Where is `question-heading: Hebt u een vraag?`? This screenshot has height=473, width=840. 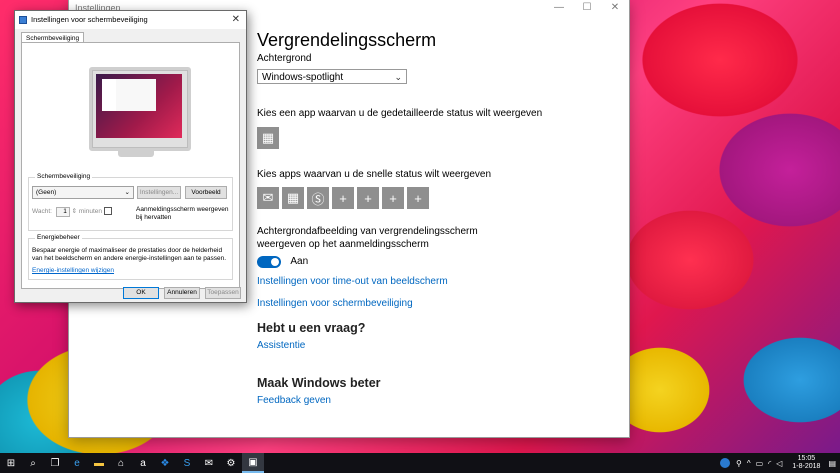 question-heading: Hebt u een vraag? is located at coordinates (311, 328).